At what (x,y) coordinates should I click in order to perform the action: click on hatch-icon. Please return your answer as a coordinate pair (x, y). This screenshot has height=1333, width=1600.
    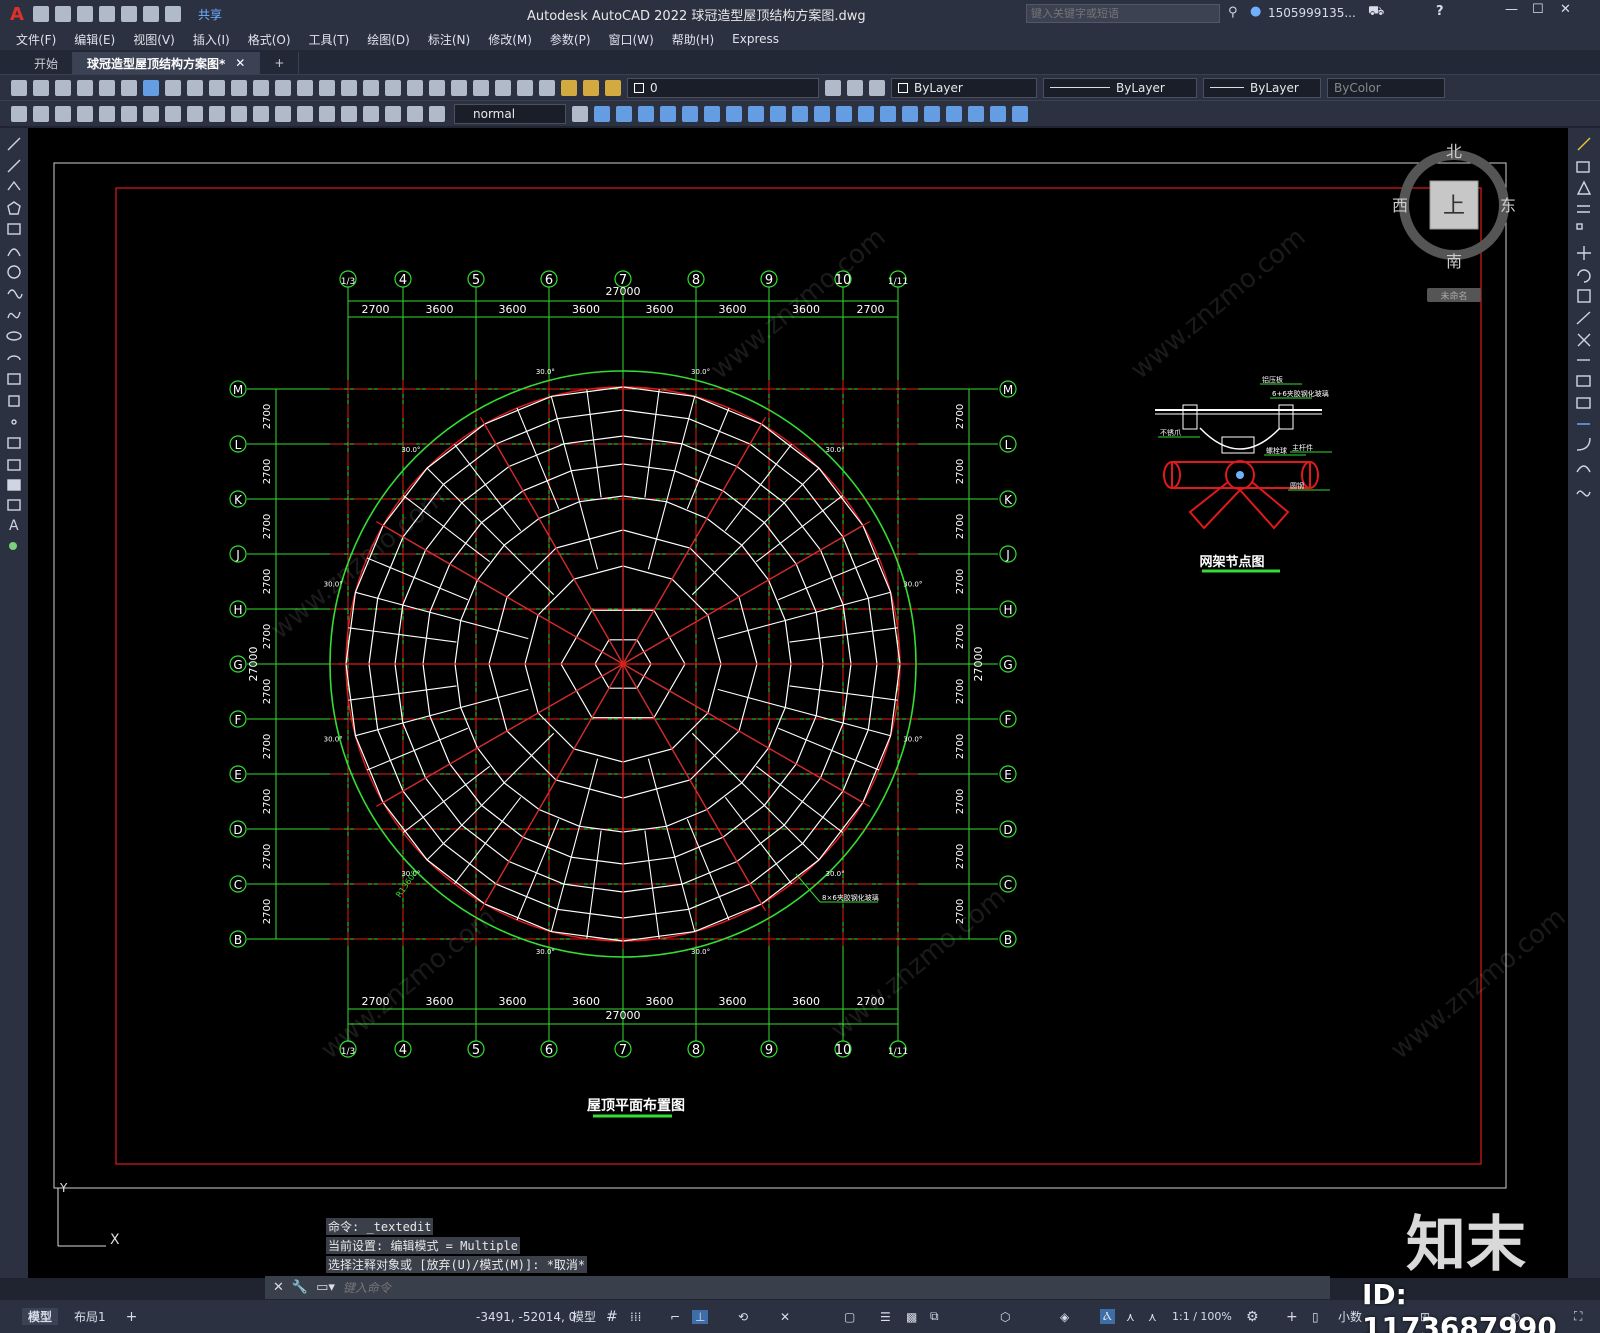
    Looking at the image, I should click on (14, 443).